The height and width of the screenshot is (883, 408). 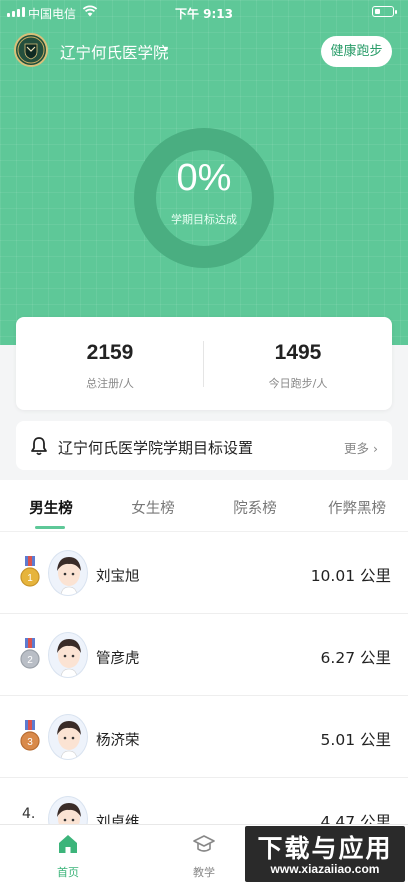 I want to click on registered-count: 2159, so click(x=110, y=352).